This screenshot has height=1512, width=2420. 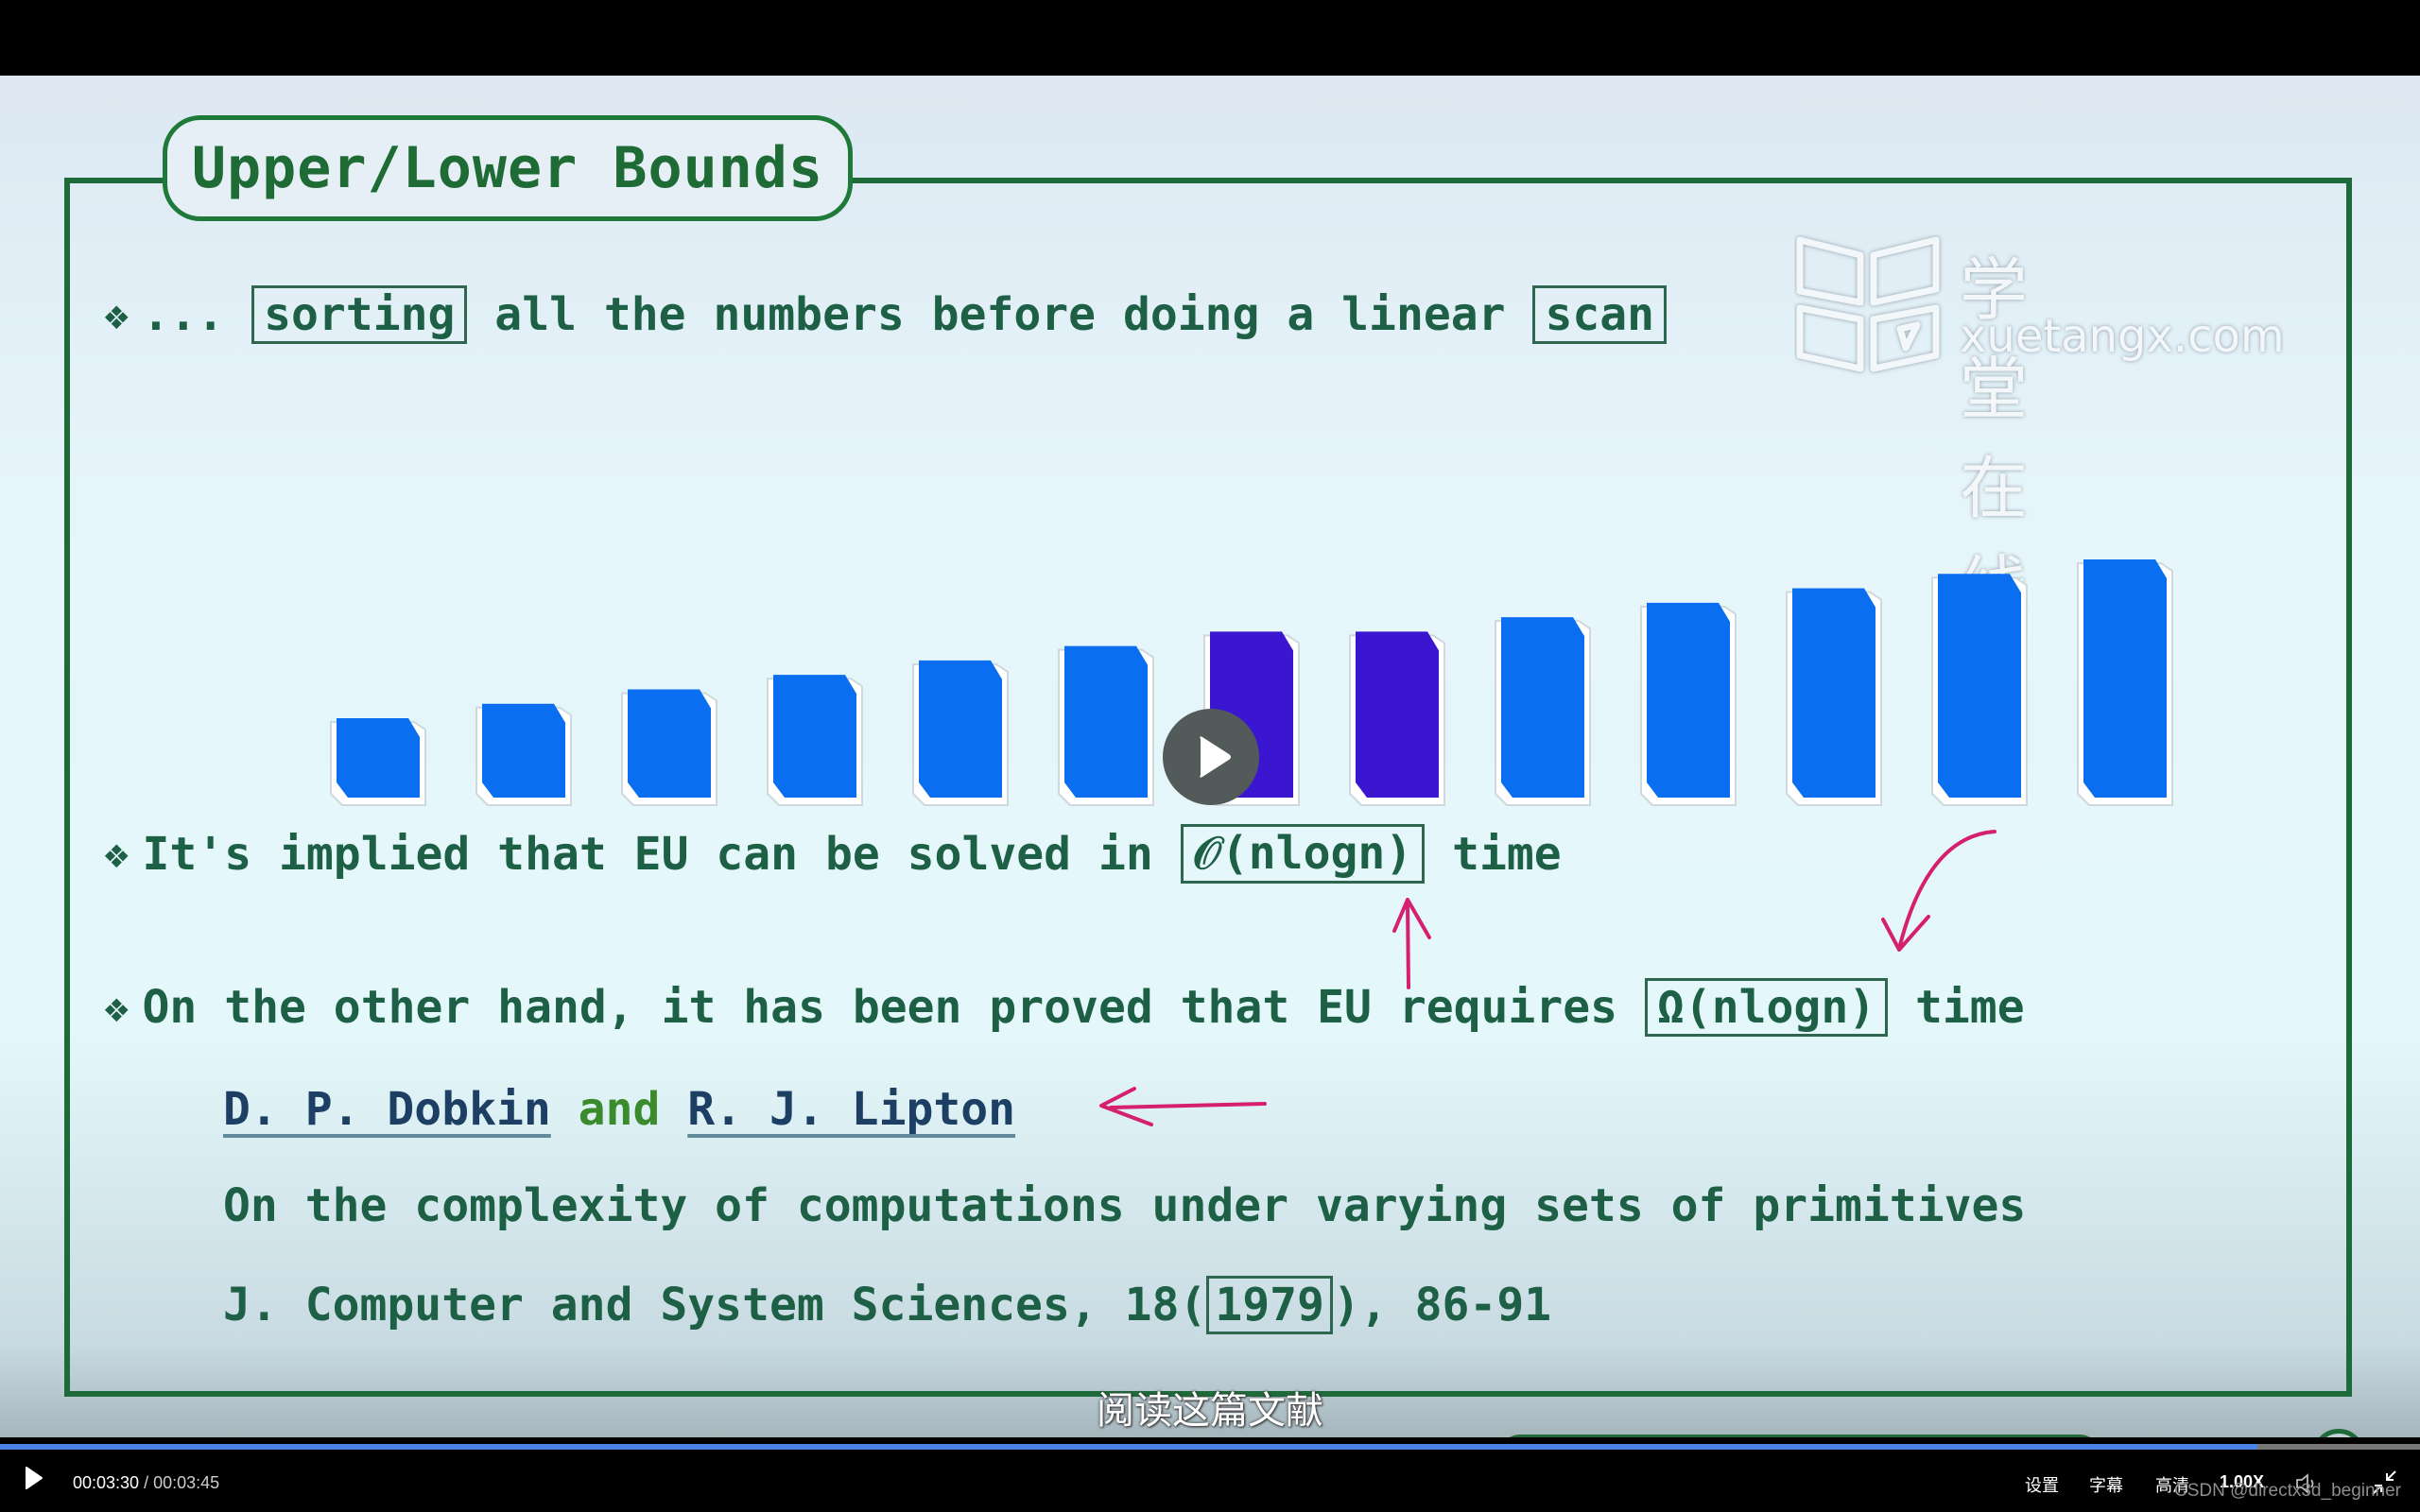 What do you see at coordinates (2106, 1484) in the screenshot?
I see `captions-button: 字幕` at bounding box center [2106, 1484].